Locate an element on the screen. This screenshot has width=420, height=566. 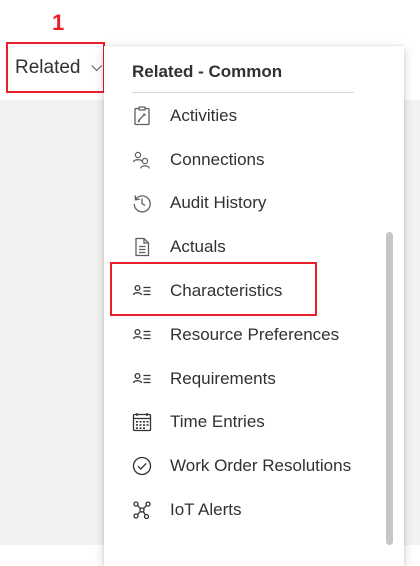
menu-section-header: Related - Common is located at coordinates (207, 71).